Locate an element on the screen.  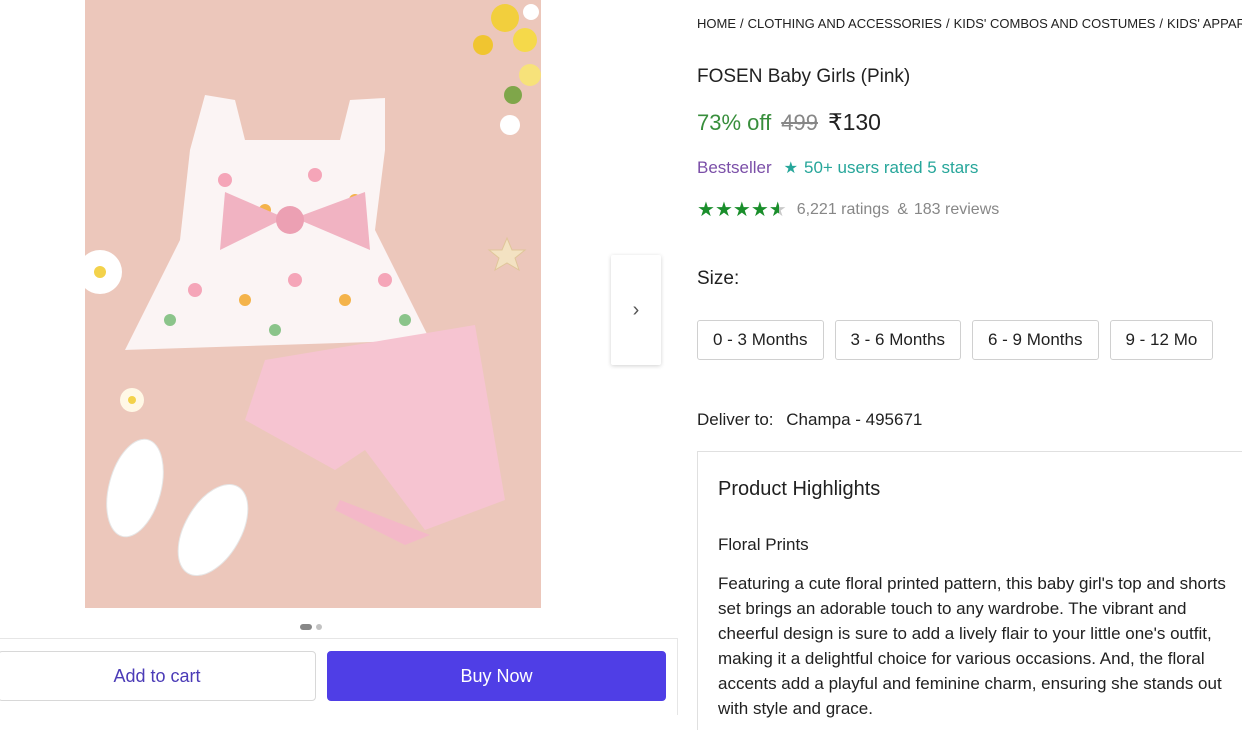
rated-badge: ★ 50+ users rated 5 stars is located at coordinates (881, 168).